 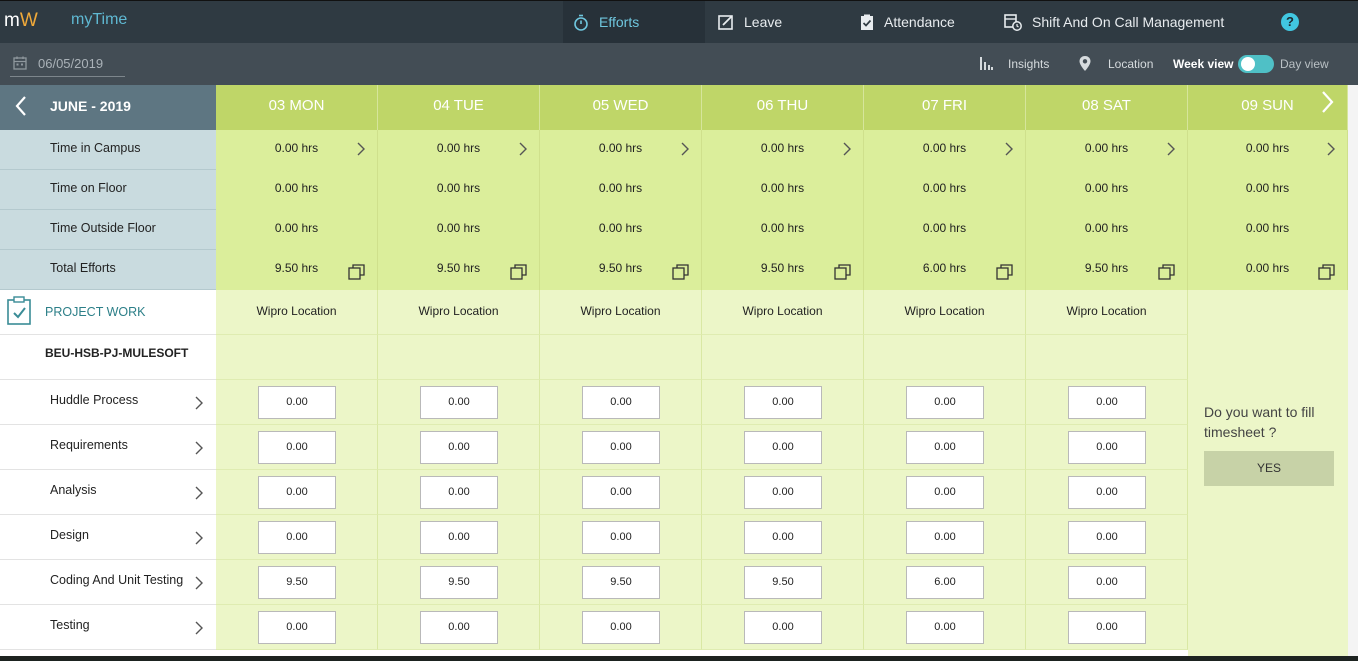 I want to click on day-header: 03 MON, so click(x=297, y=107).